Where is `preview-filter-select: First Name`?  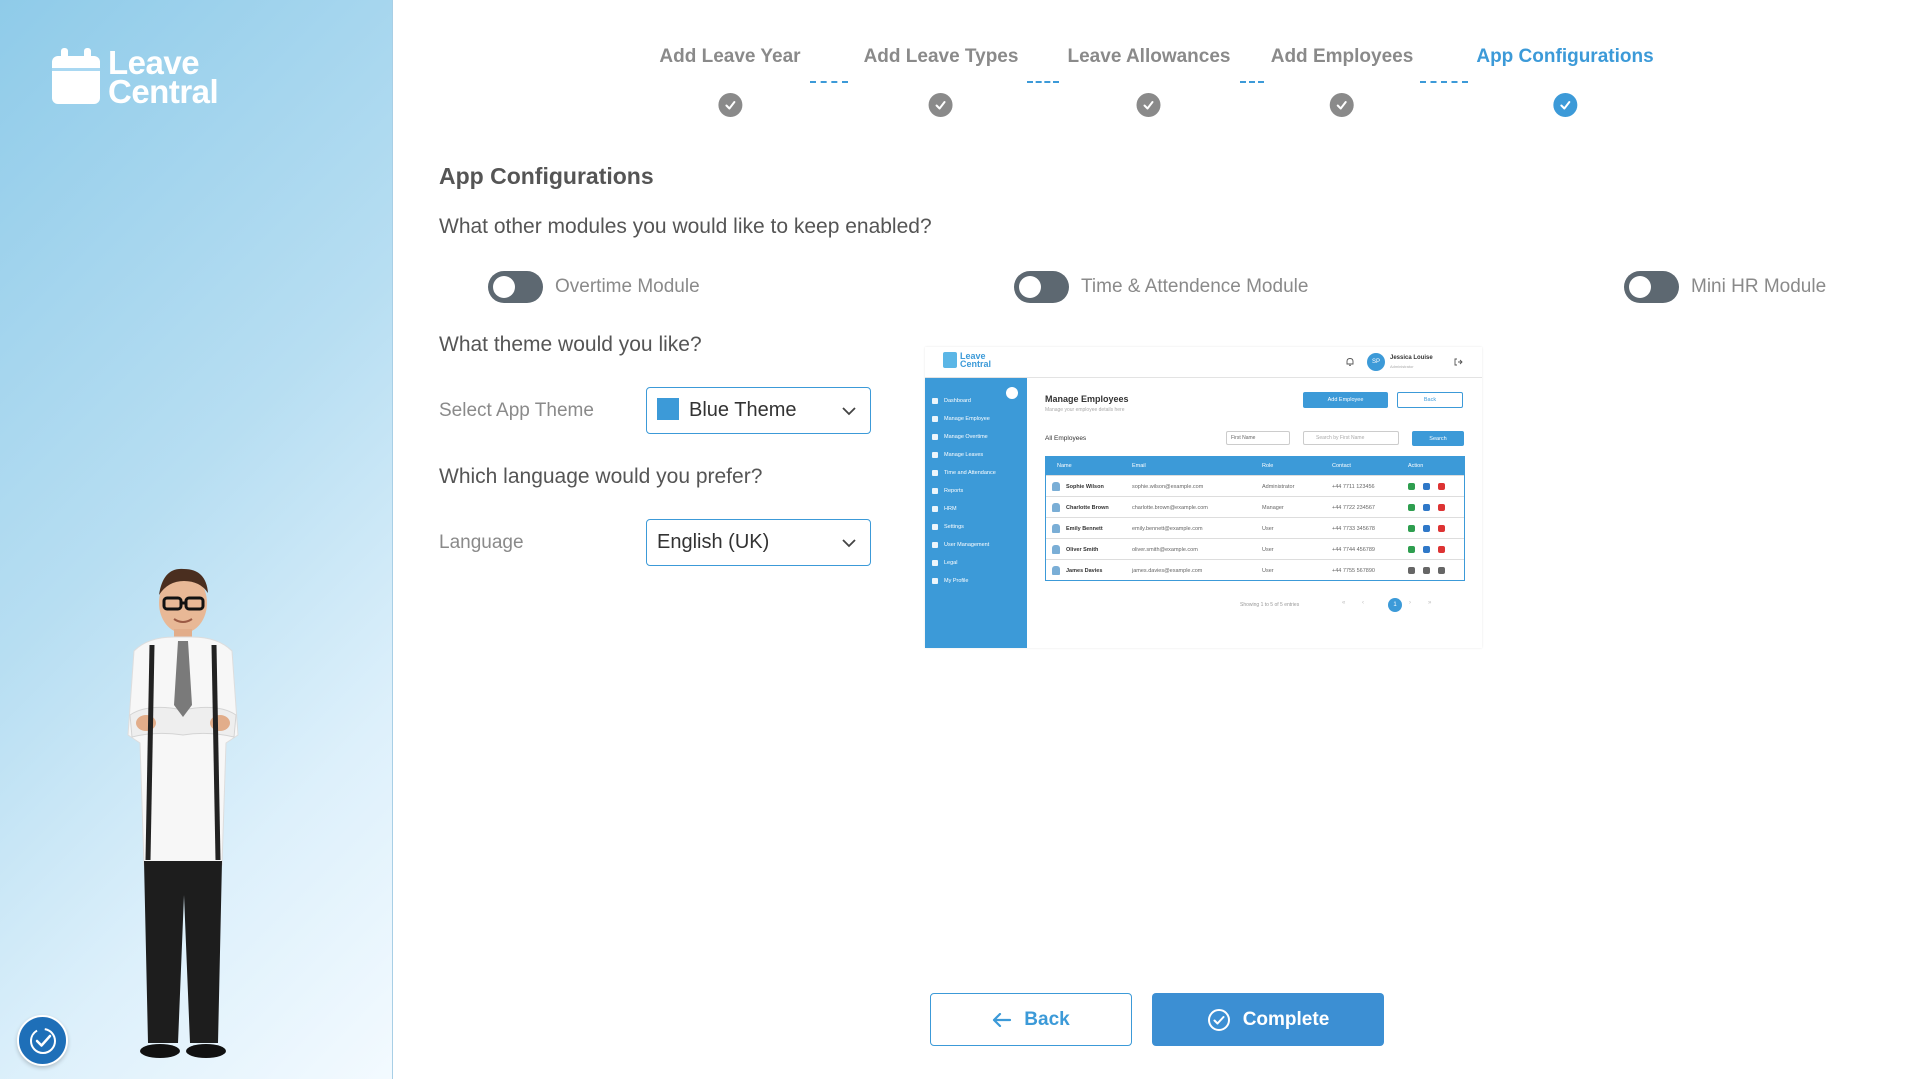
preview-filter-select: First Name is located at coordinates (1258, 438).